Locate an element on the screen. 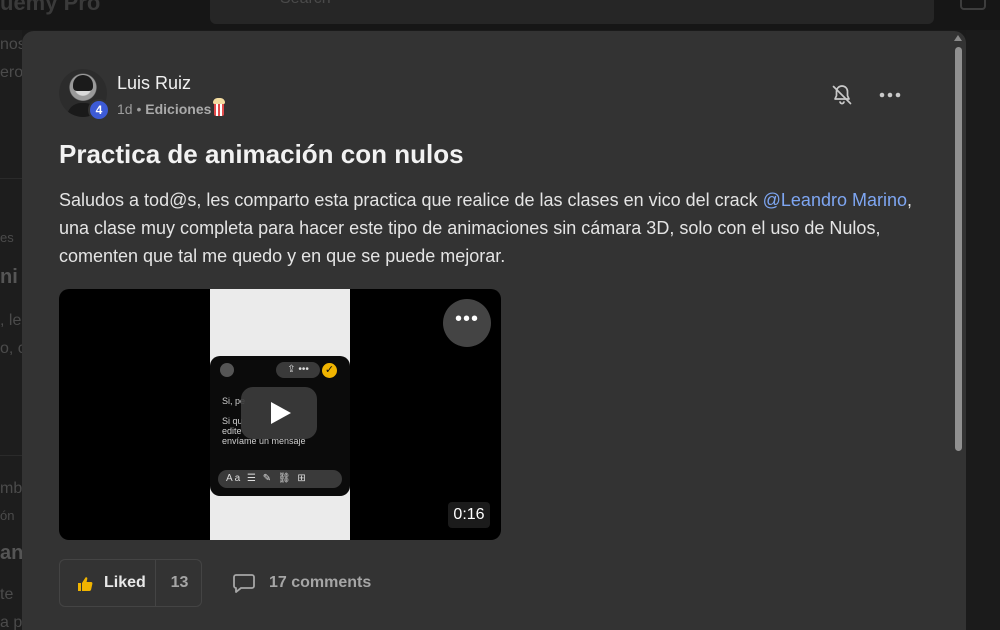  more-horizontal-icon is located at coordinates (890, 95).